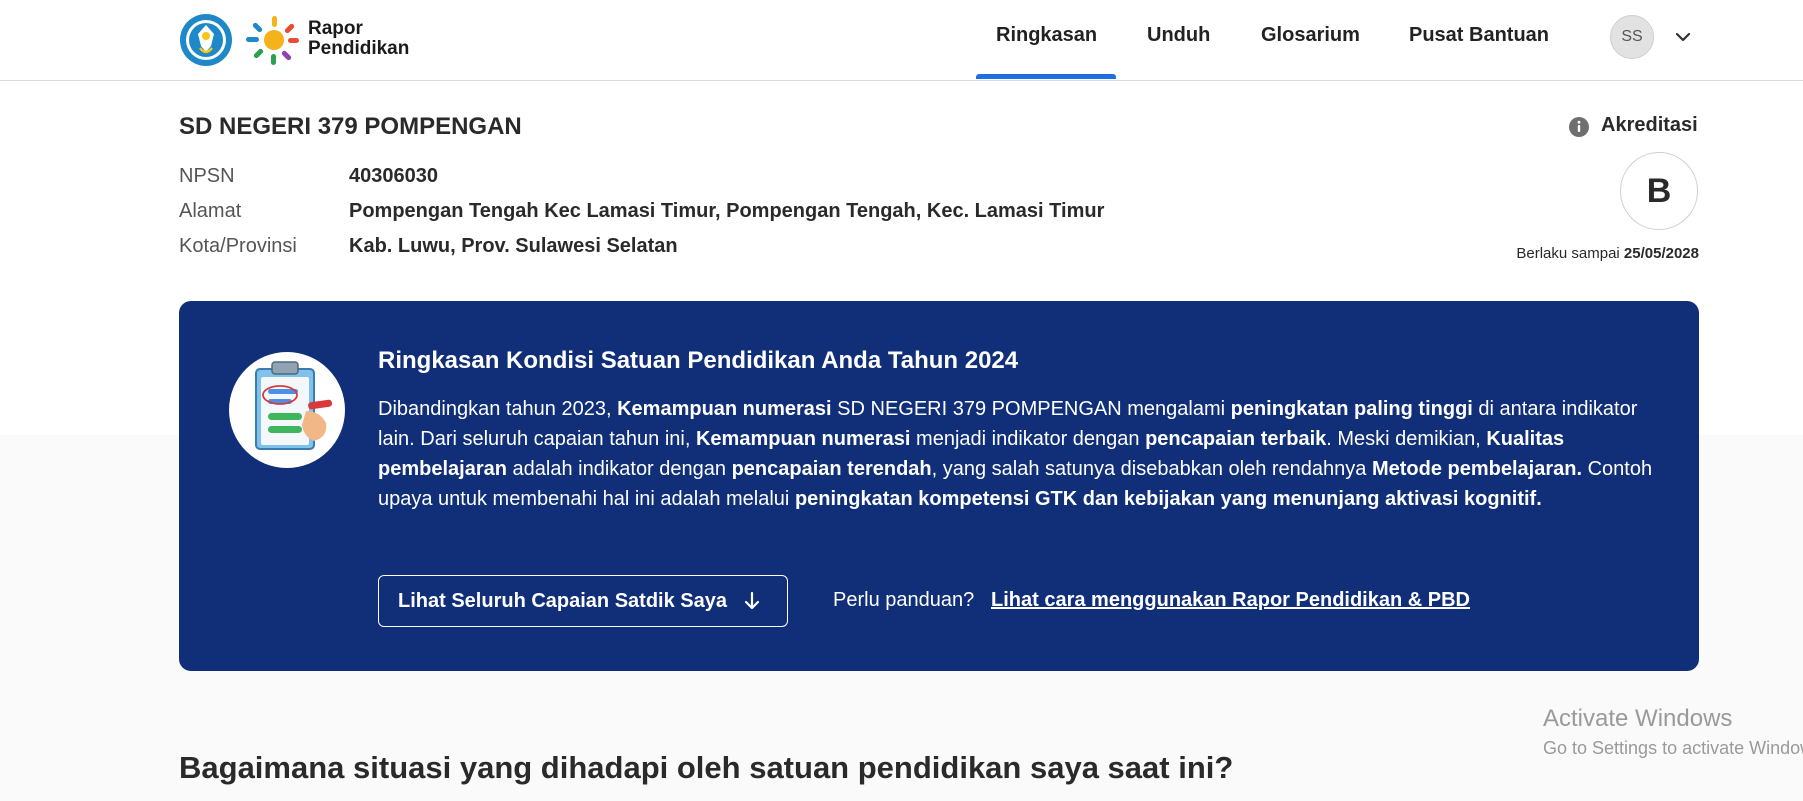  I want to click on nav-ringkasan: Ringkasan, so click(1046, 35).